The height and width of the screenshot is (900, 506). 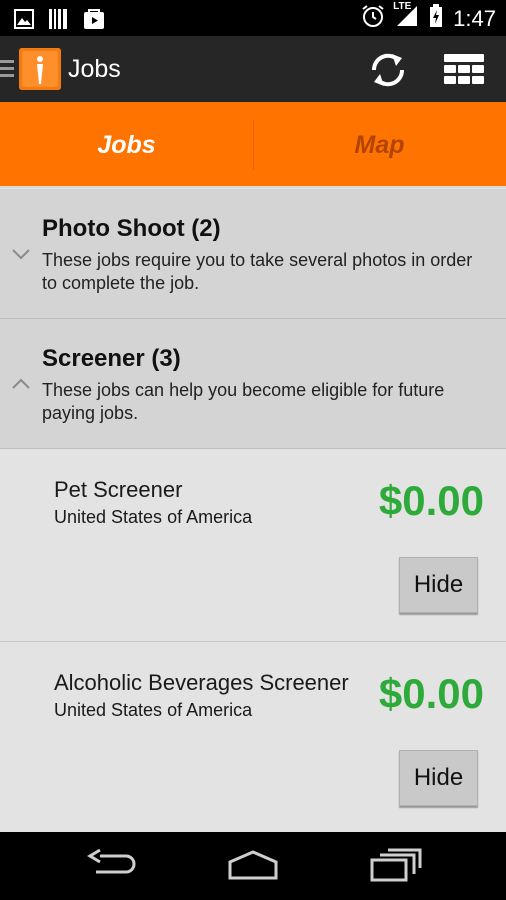 What do you see at coordinates (7, 71) in the screenshot?
I see `up-icon` at bounding box center [7, 71].